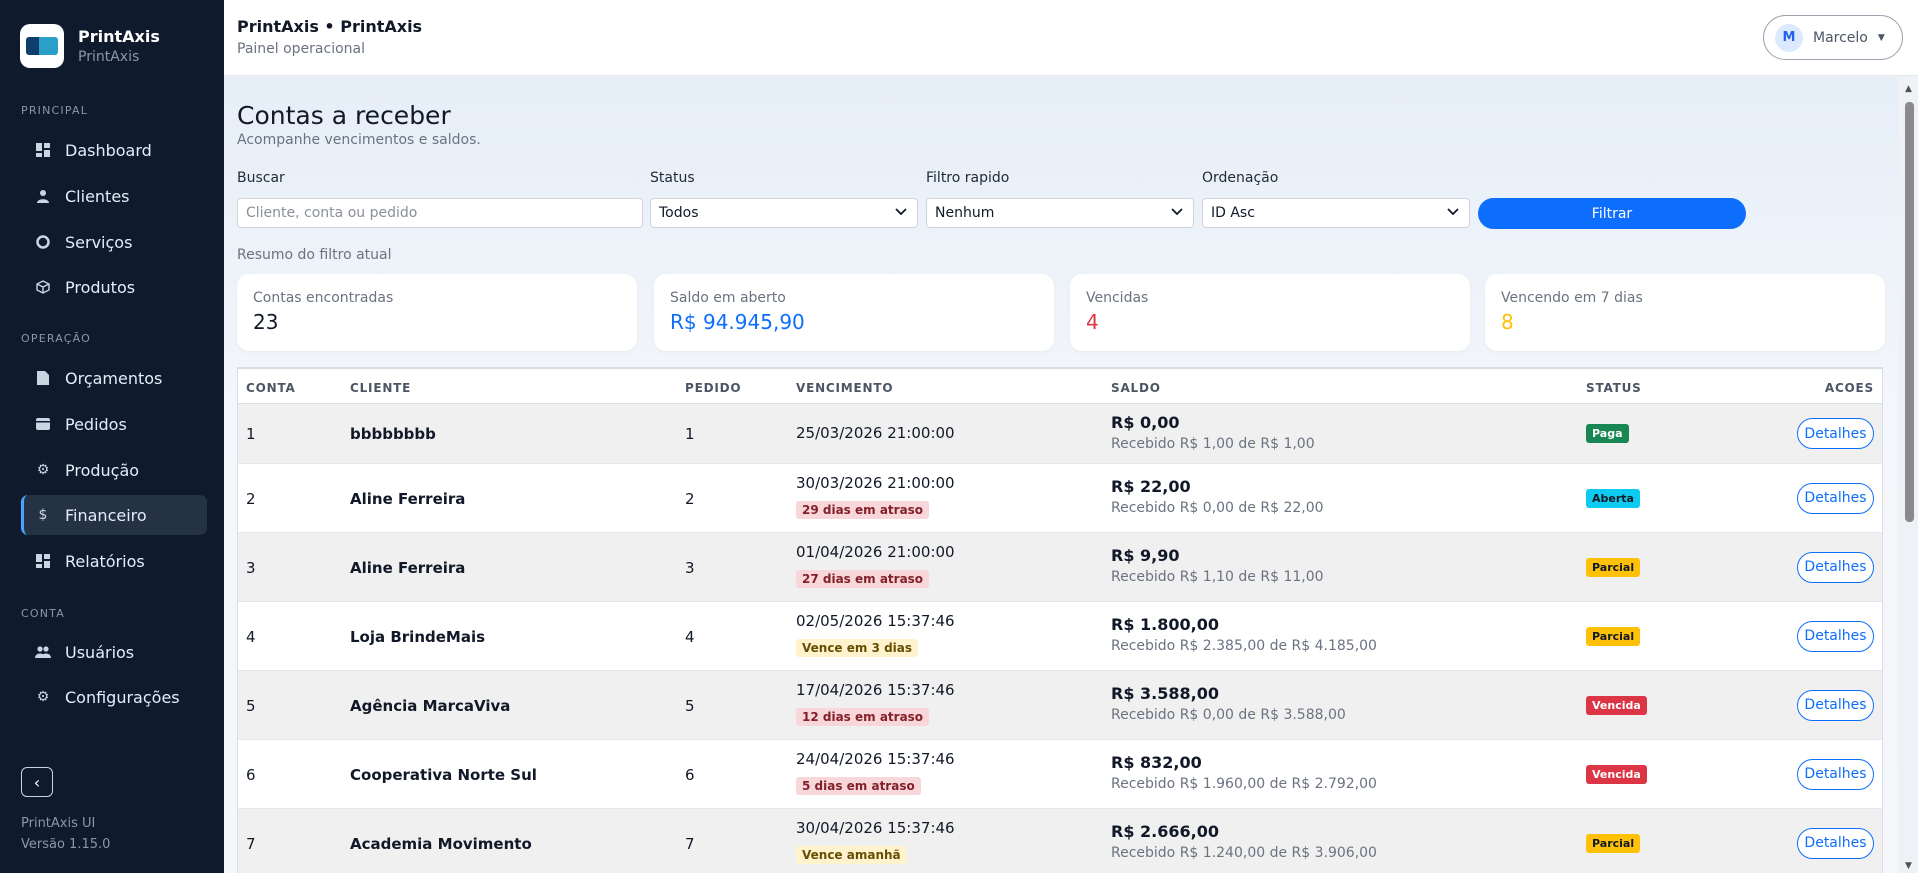 The image size is (1918, 873). What do you see at coordinates (323, 298) in the screenshot?
I see `card-label: Contas encontradas` at bounding box center [323, 298].